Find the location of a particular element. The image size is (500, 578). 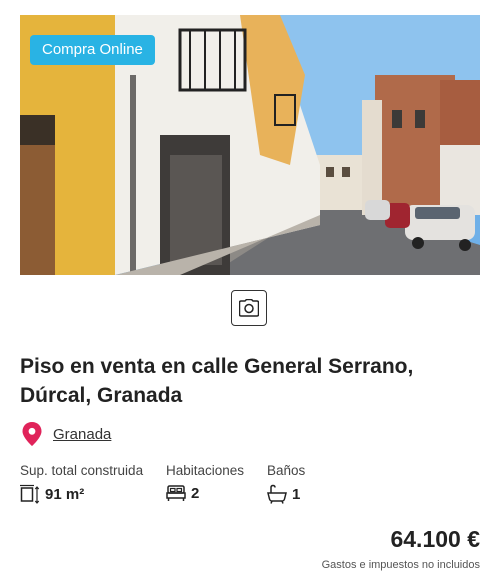

feature-bedrooms-value: 2 is located at coordinates (195, 493).